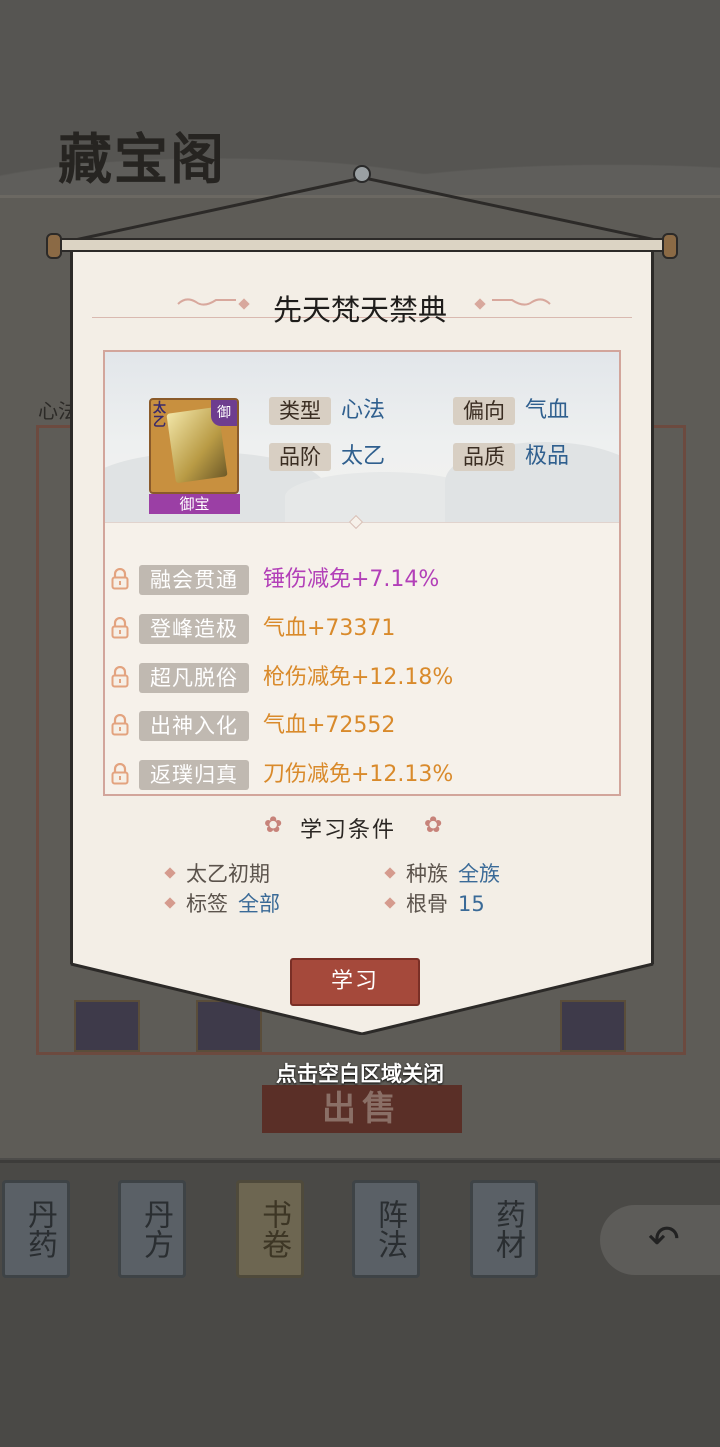  What do you see at coordinates (300, 457) in the screenshot?
I see `attr-label-rank: 品阶` at bounding box center [300, 457].